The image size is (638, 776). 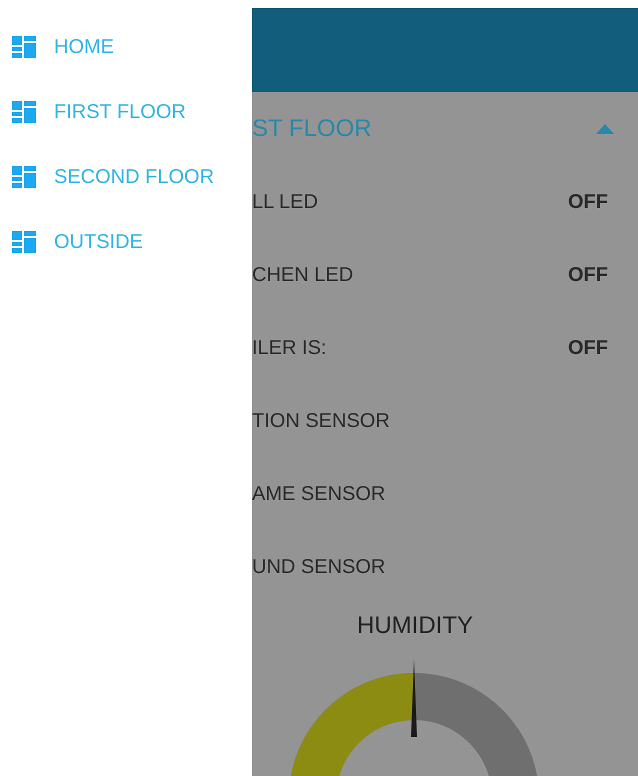 I want to click on drawer-item: SECOND FLOOR, so click(x=126, y=177).